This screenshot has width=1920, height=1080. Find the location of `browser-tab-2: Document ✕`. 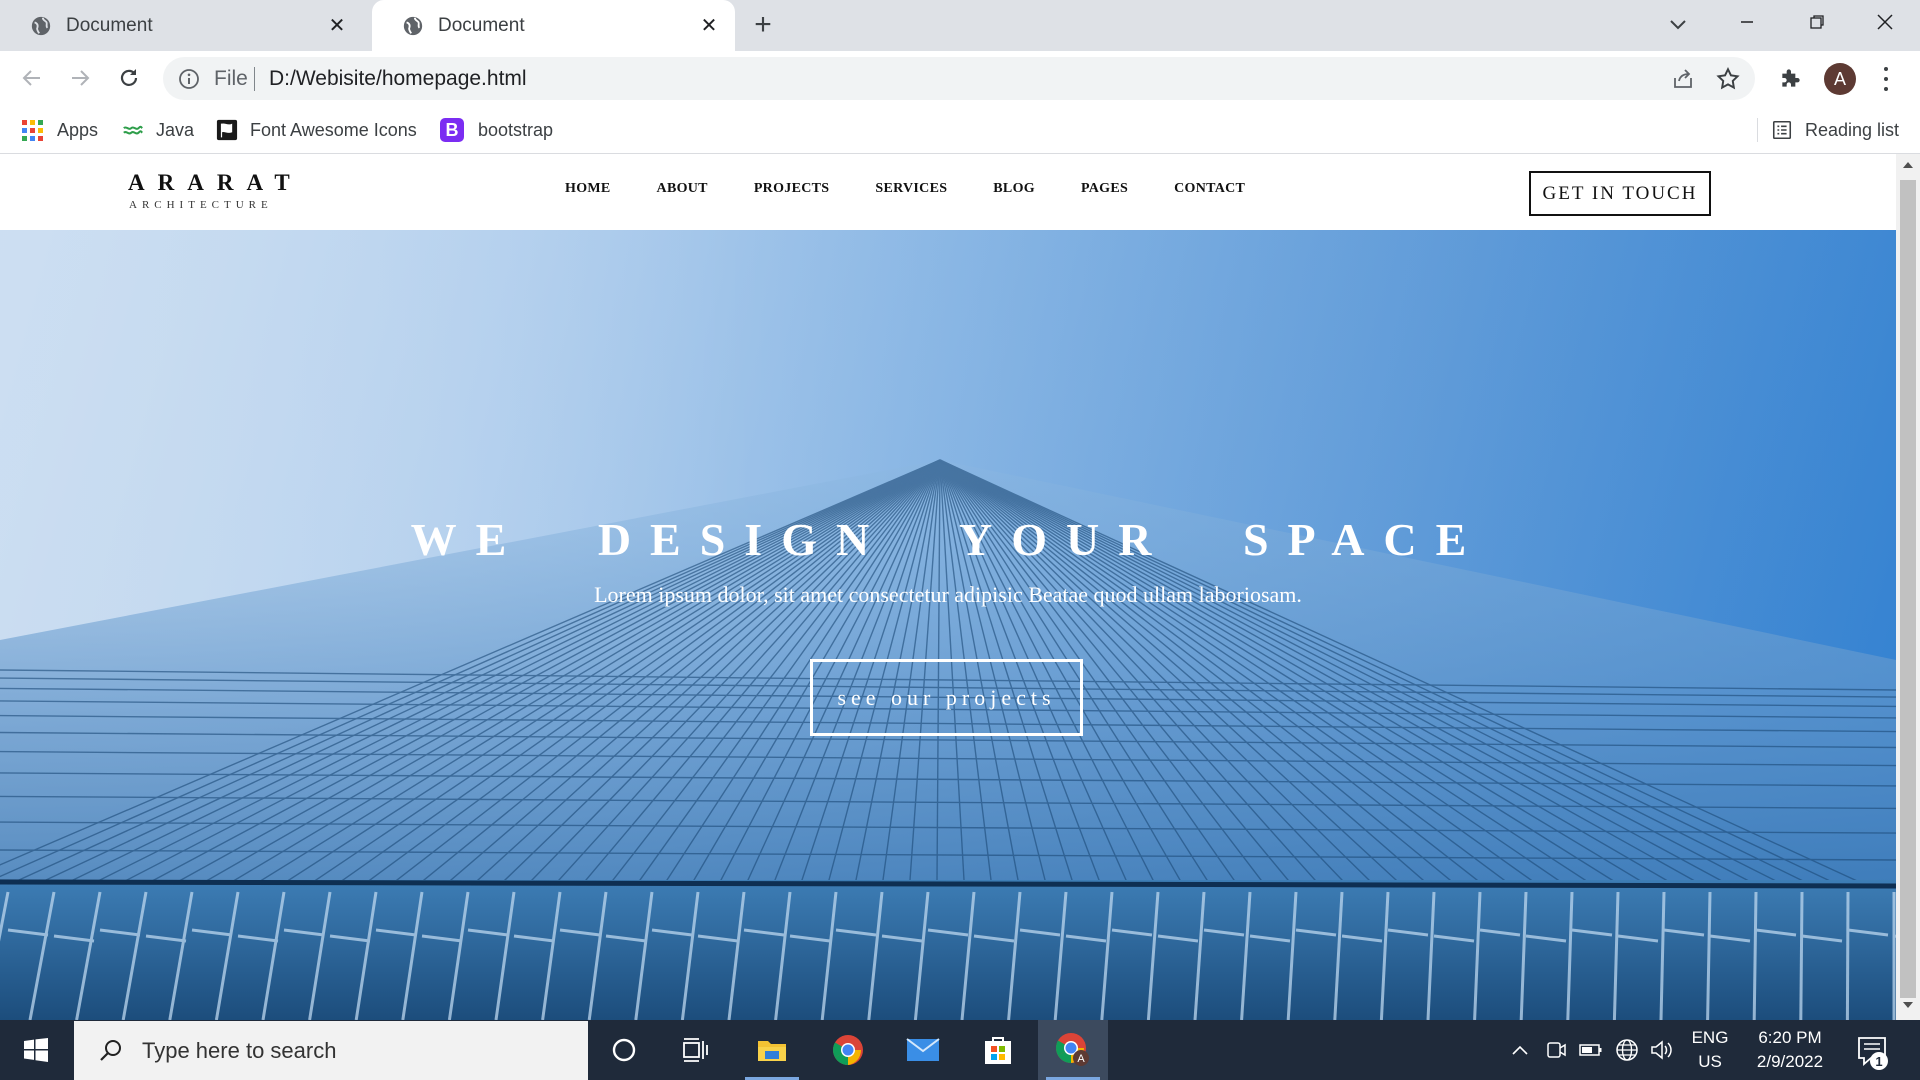

browser-tab-2: Document ✕ is located at coordinates (553, 25).